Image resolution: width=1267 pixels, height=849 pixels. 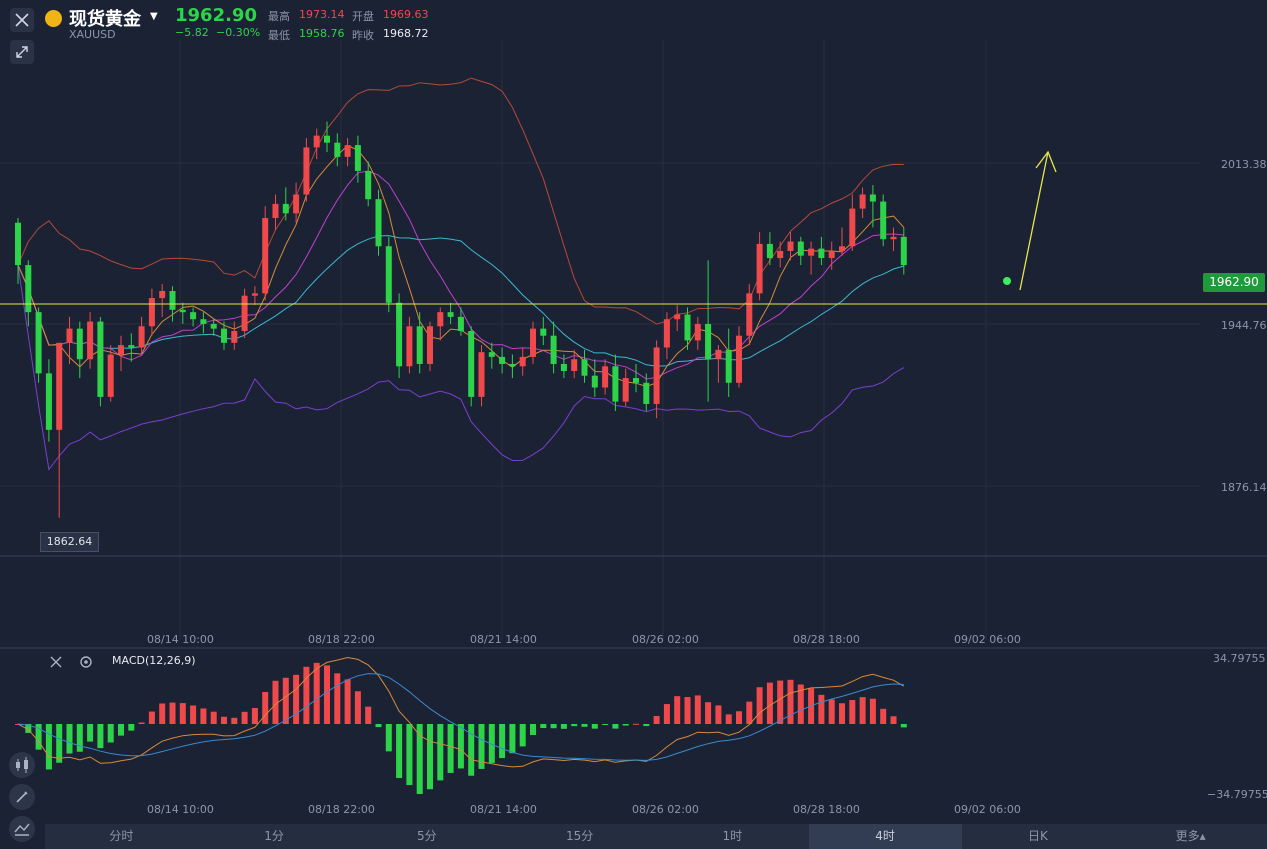 What do you see at coordinates (1007, 281) in the screenshot?
I see `last-price-dot` at bounding box center [1007, 281].